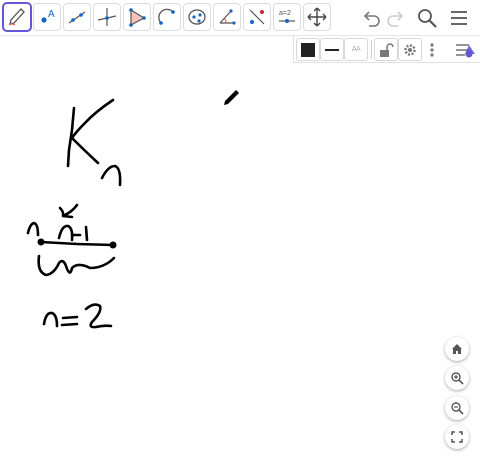 The width and height of the screenshot is (480, 460). Describe the element at coordinates (69, 324) in the screenshot. I see `stroke-eq-bottom` at that location.